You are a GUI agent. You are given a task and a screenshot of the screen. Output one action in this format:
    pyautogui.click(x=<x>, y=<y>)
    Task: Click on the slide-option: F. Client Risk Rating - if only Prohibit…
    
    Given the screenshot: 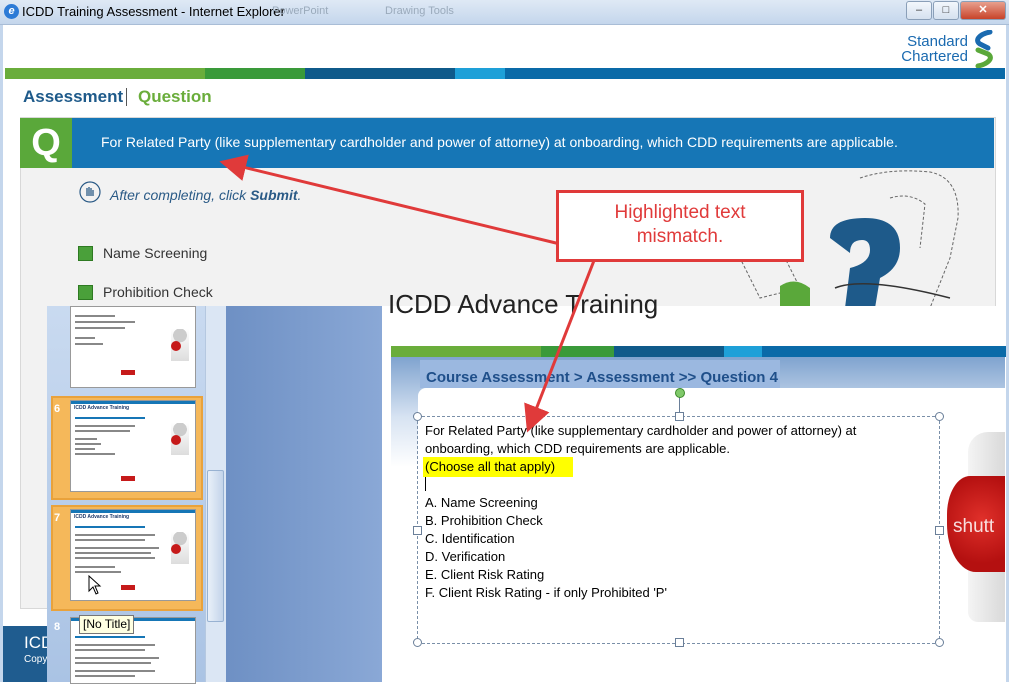 What is the action you would take?
    pyautogui.click(x=546, y=592)
    